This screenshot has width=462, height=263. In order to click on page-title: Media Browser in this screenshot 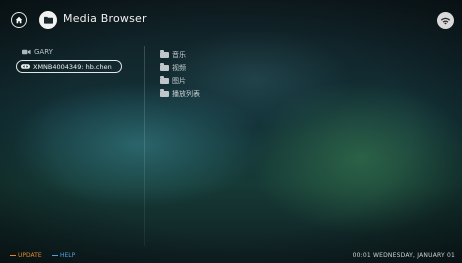, I will do `click(105, 18)`.